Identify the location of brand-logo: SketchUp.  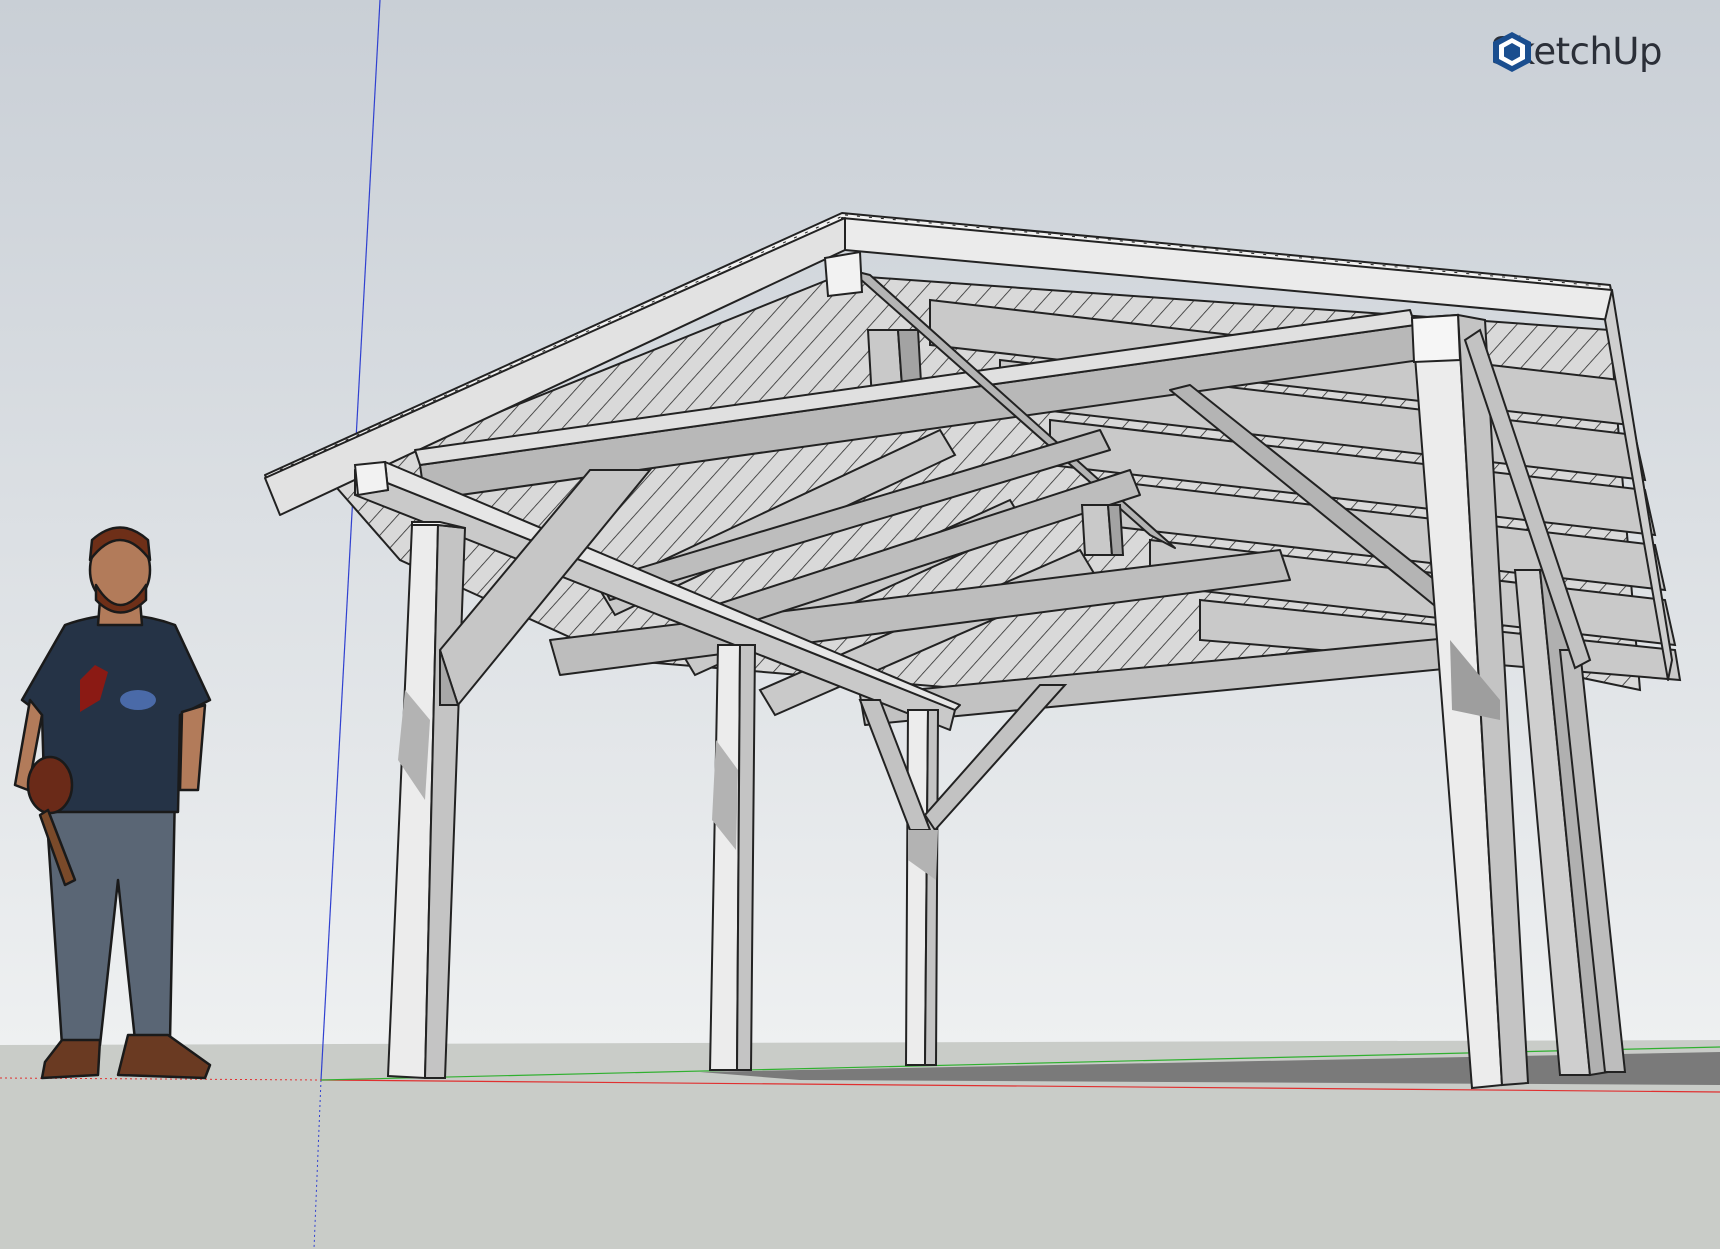
(1577, 51).